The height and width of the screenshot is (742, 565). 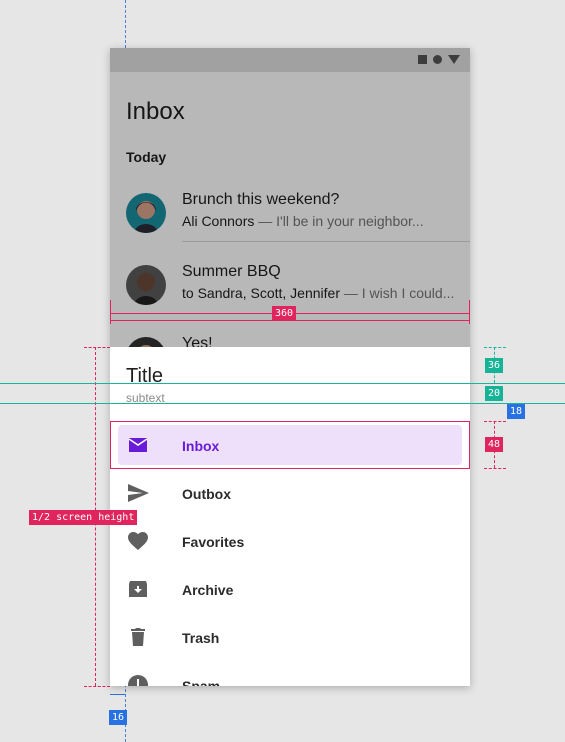 I want to click on drawer-item-archive: Archive, so click(x=290, y=589).